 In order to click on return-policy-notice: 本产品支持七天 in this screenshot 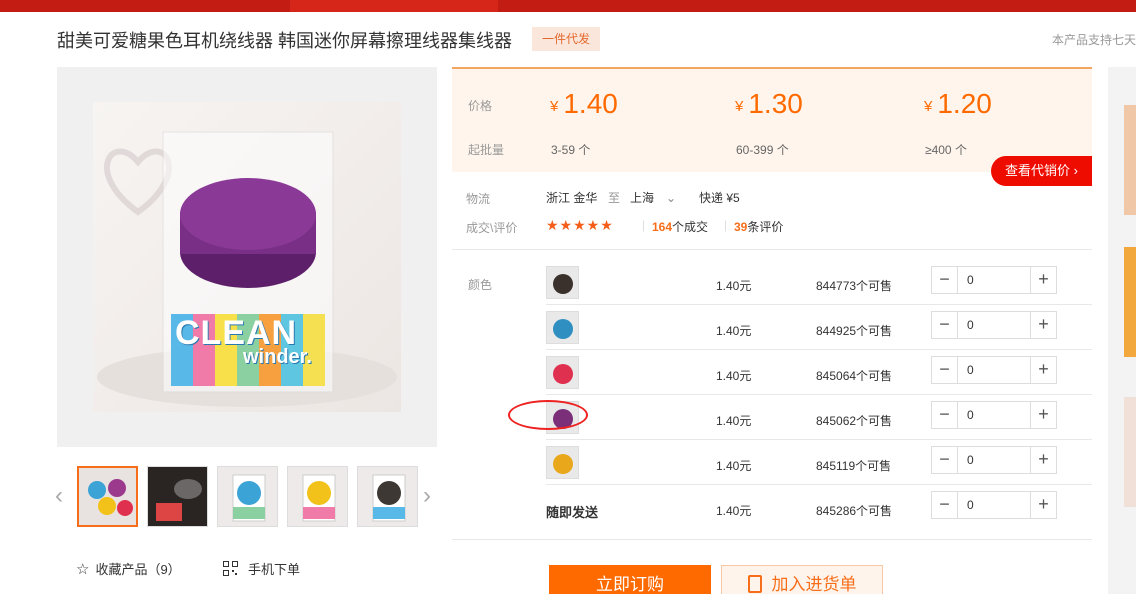, I will do `click(1094, 40)`.